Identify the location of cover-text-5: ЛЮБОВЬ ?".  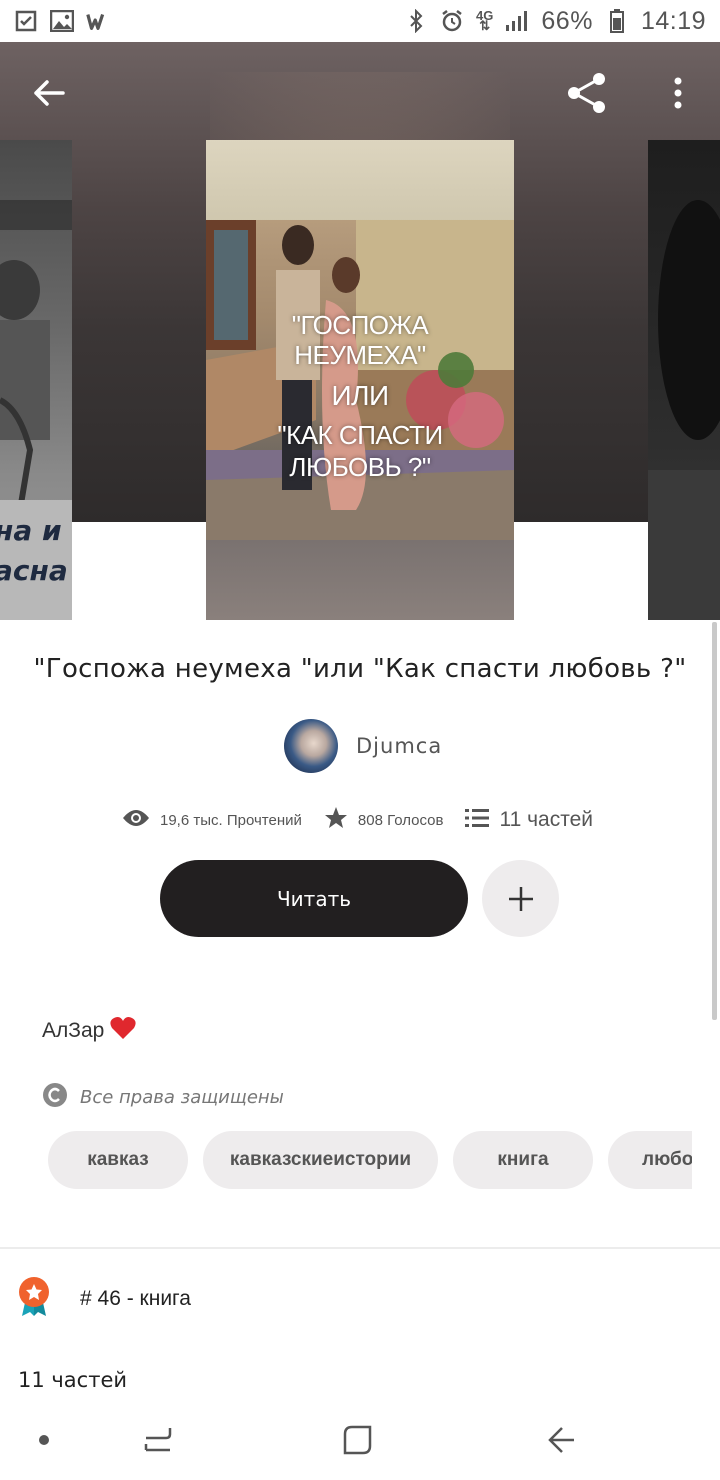
(360, 467).